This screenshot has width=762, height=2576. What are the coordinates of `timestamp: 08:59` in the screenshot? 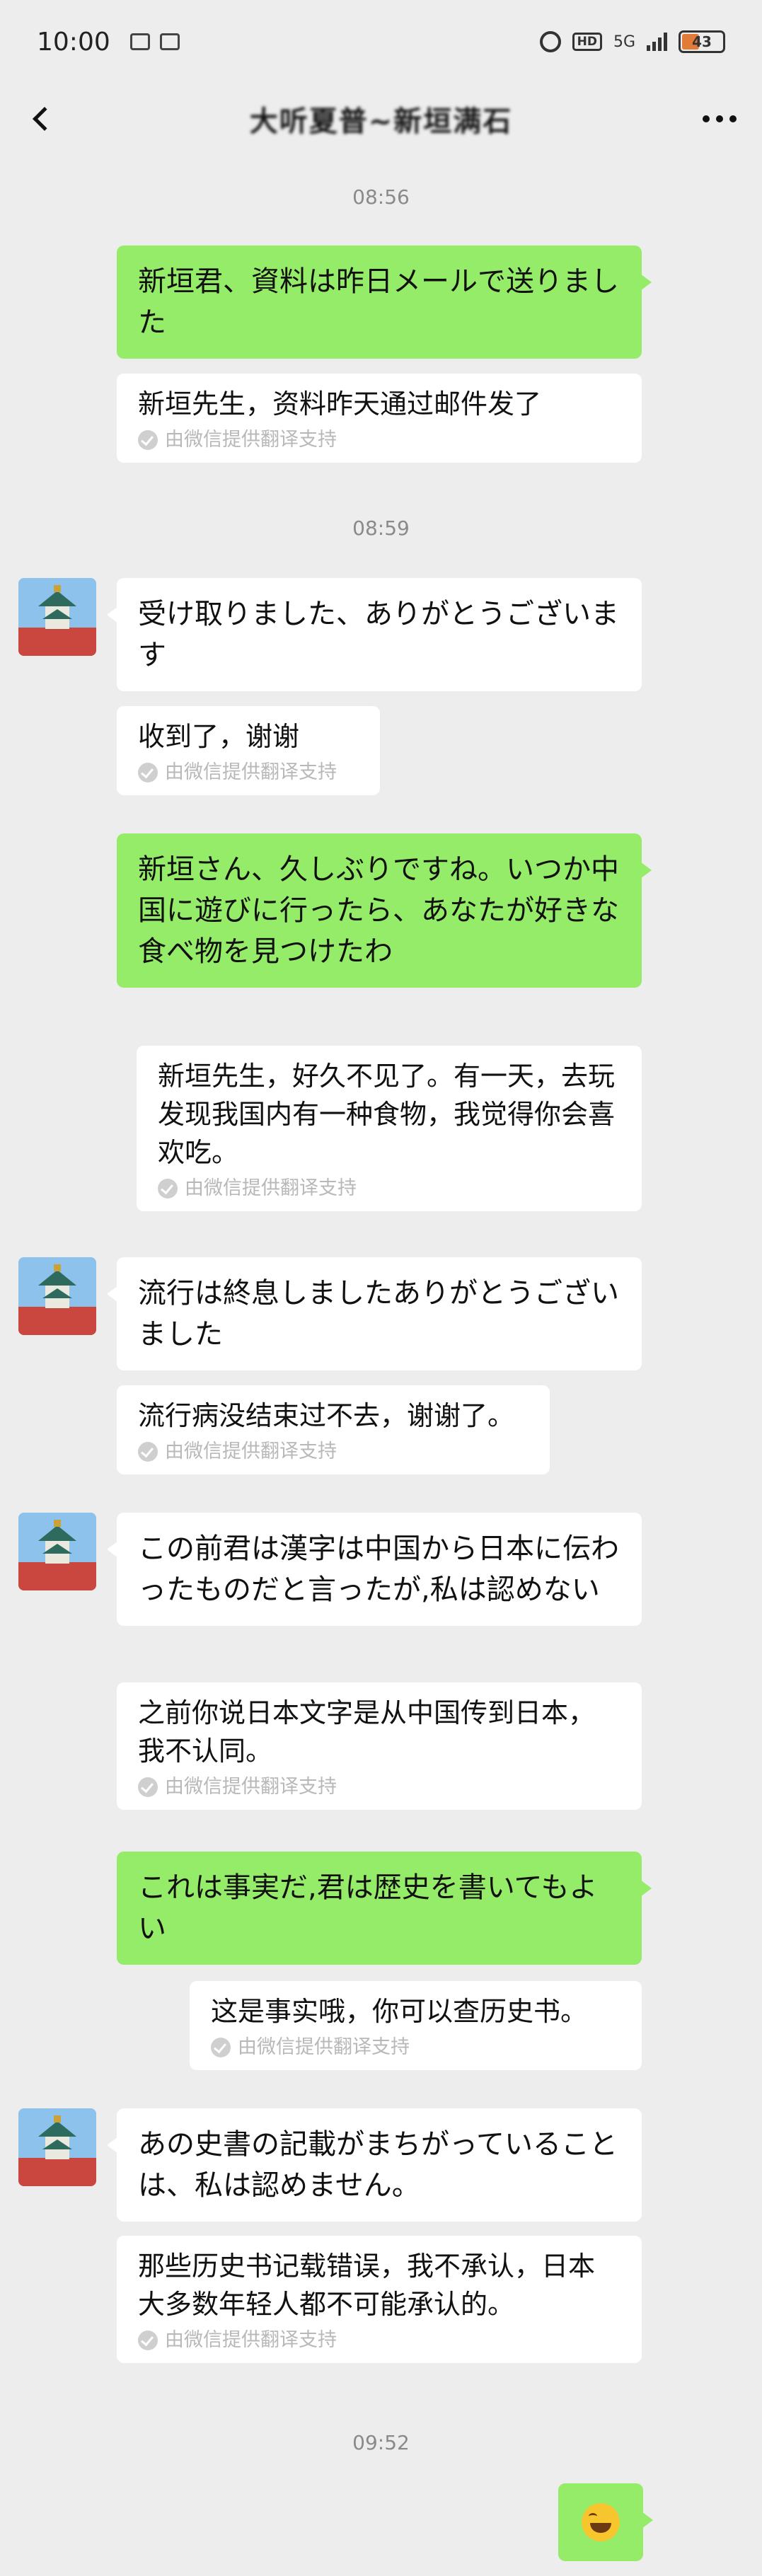 It's located at (381, 528).